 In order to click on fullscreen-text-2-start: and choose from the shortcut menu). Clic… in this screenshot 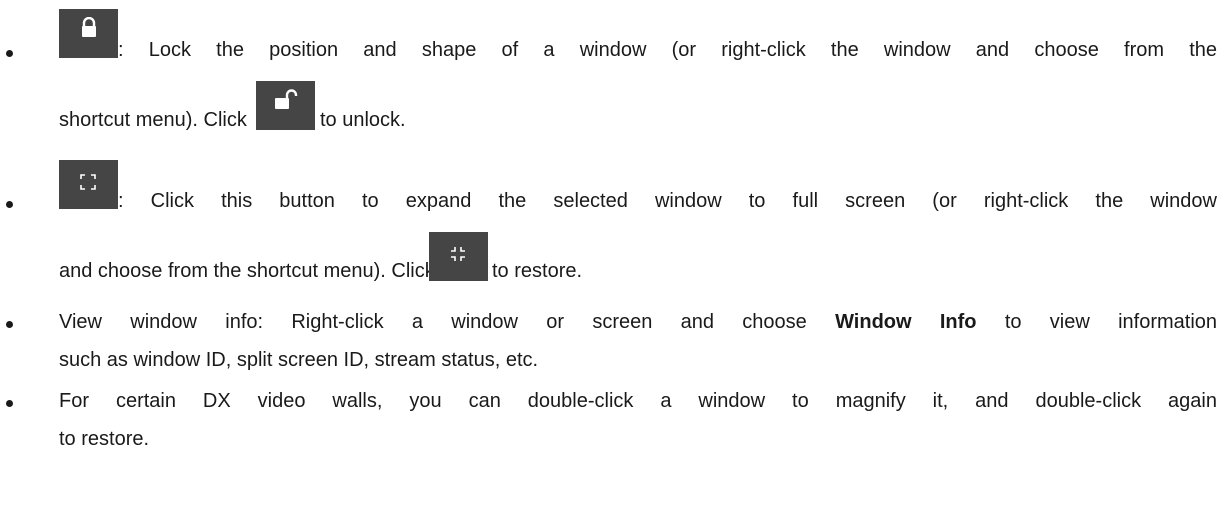, I will do `click(247, 271)`.